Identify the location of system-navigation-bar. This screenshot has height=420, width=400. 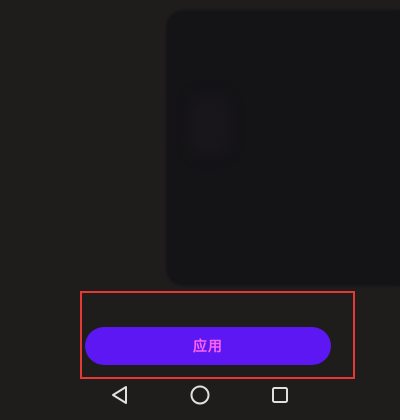
(200, 395).